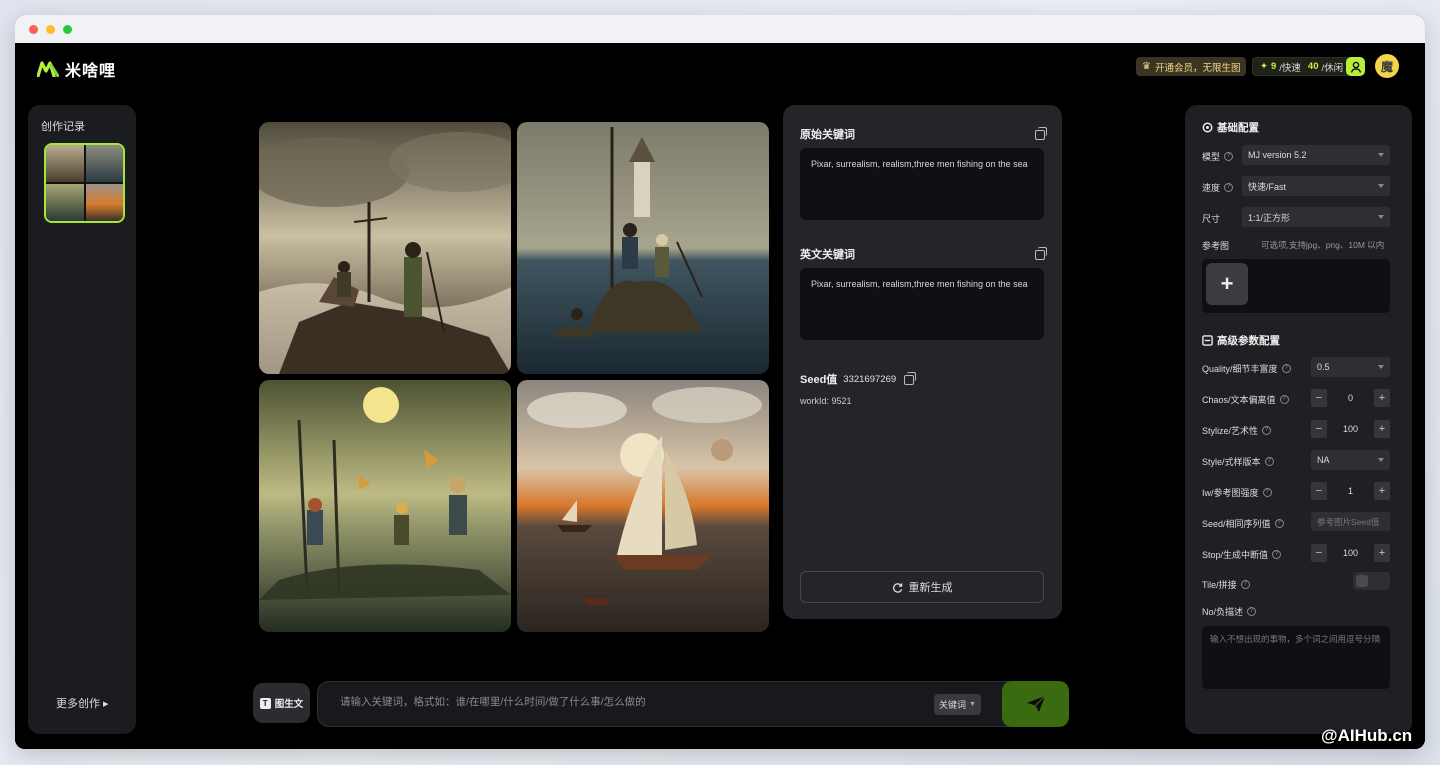  Describe the element at coordinates (1371, 581) in the screenshot. I see `tile-toggle` at that location.